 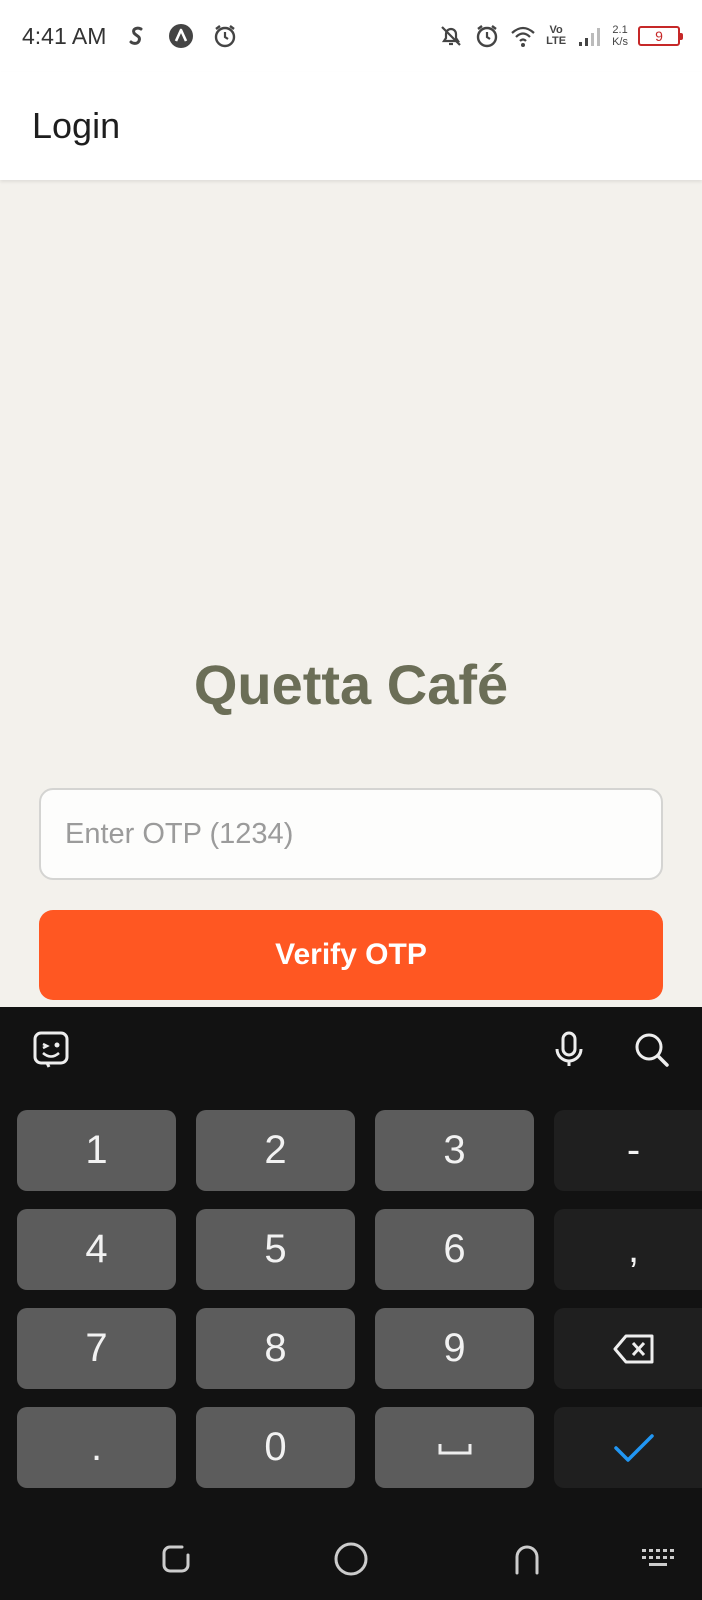 I want to click on back-icon, so click(x=527, y=1559).